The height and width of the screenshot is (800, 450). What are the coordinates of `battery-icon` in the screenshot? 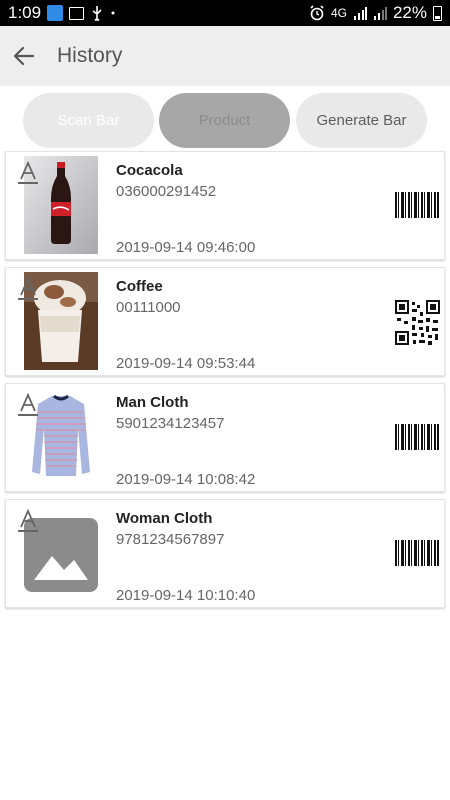 It's located at (437, 13).